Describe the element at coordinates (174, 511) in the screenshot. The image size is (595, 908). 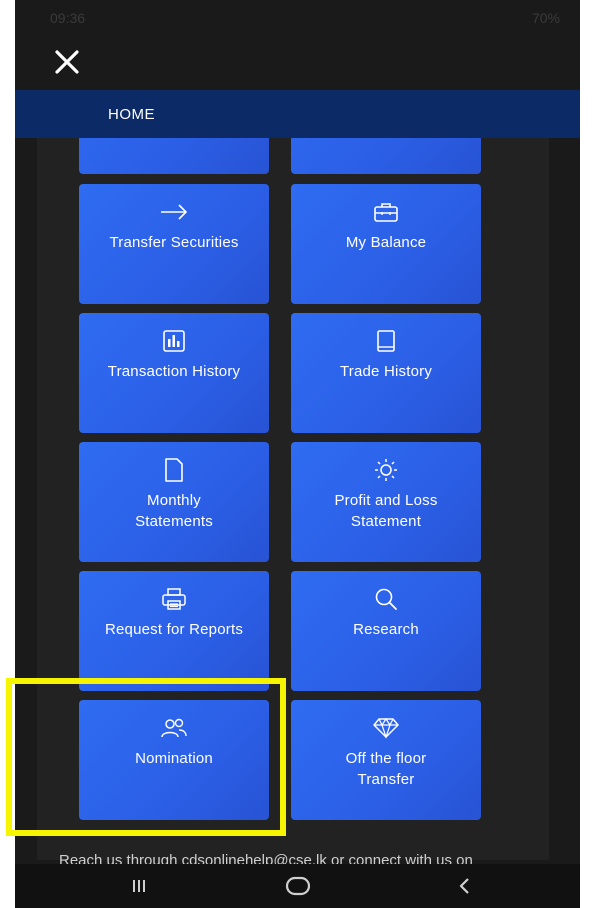
I see `tile-label: Monthly Statements` at that location.